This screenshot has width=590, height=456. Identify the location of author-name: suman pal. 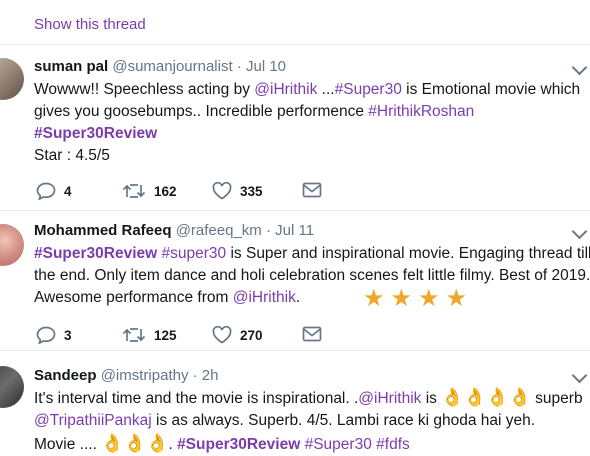
(71, 66).